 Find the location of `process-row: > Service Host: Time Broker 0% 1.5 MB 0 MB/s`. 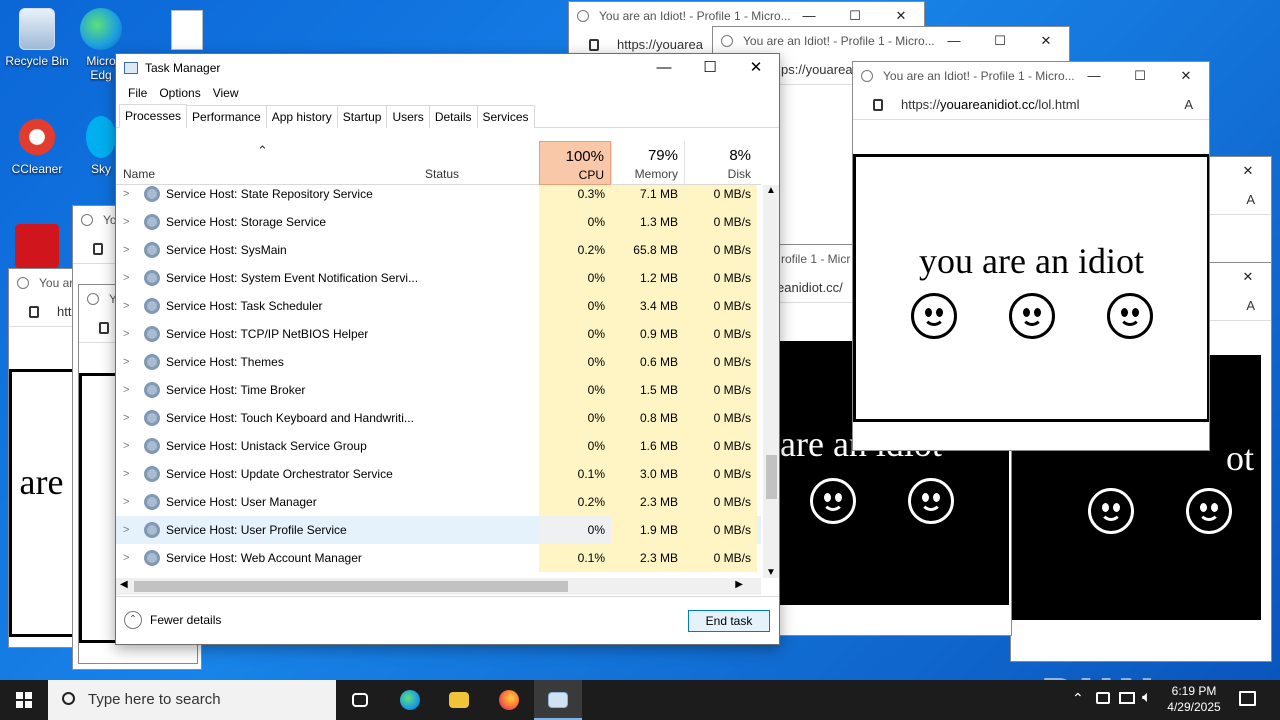

process-row: > Service Host: Time Broker 0% 1.5 MB 0 MB/s is located at coordinates (438, 390).